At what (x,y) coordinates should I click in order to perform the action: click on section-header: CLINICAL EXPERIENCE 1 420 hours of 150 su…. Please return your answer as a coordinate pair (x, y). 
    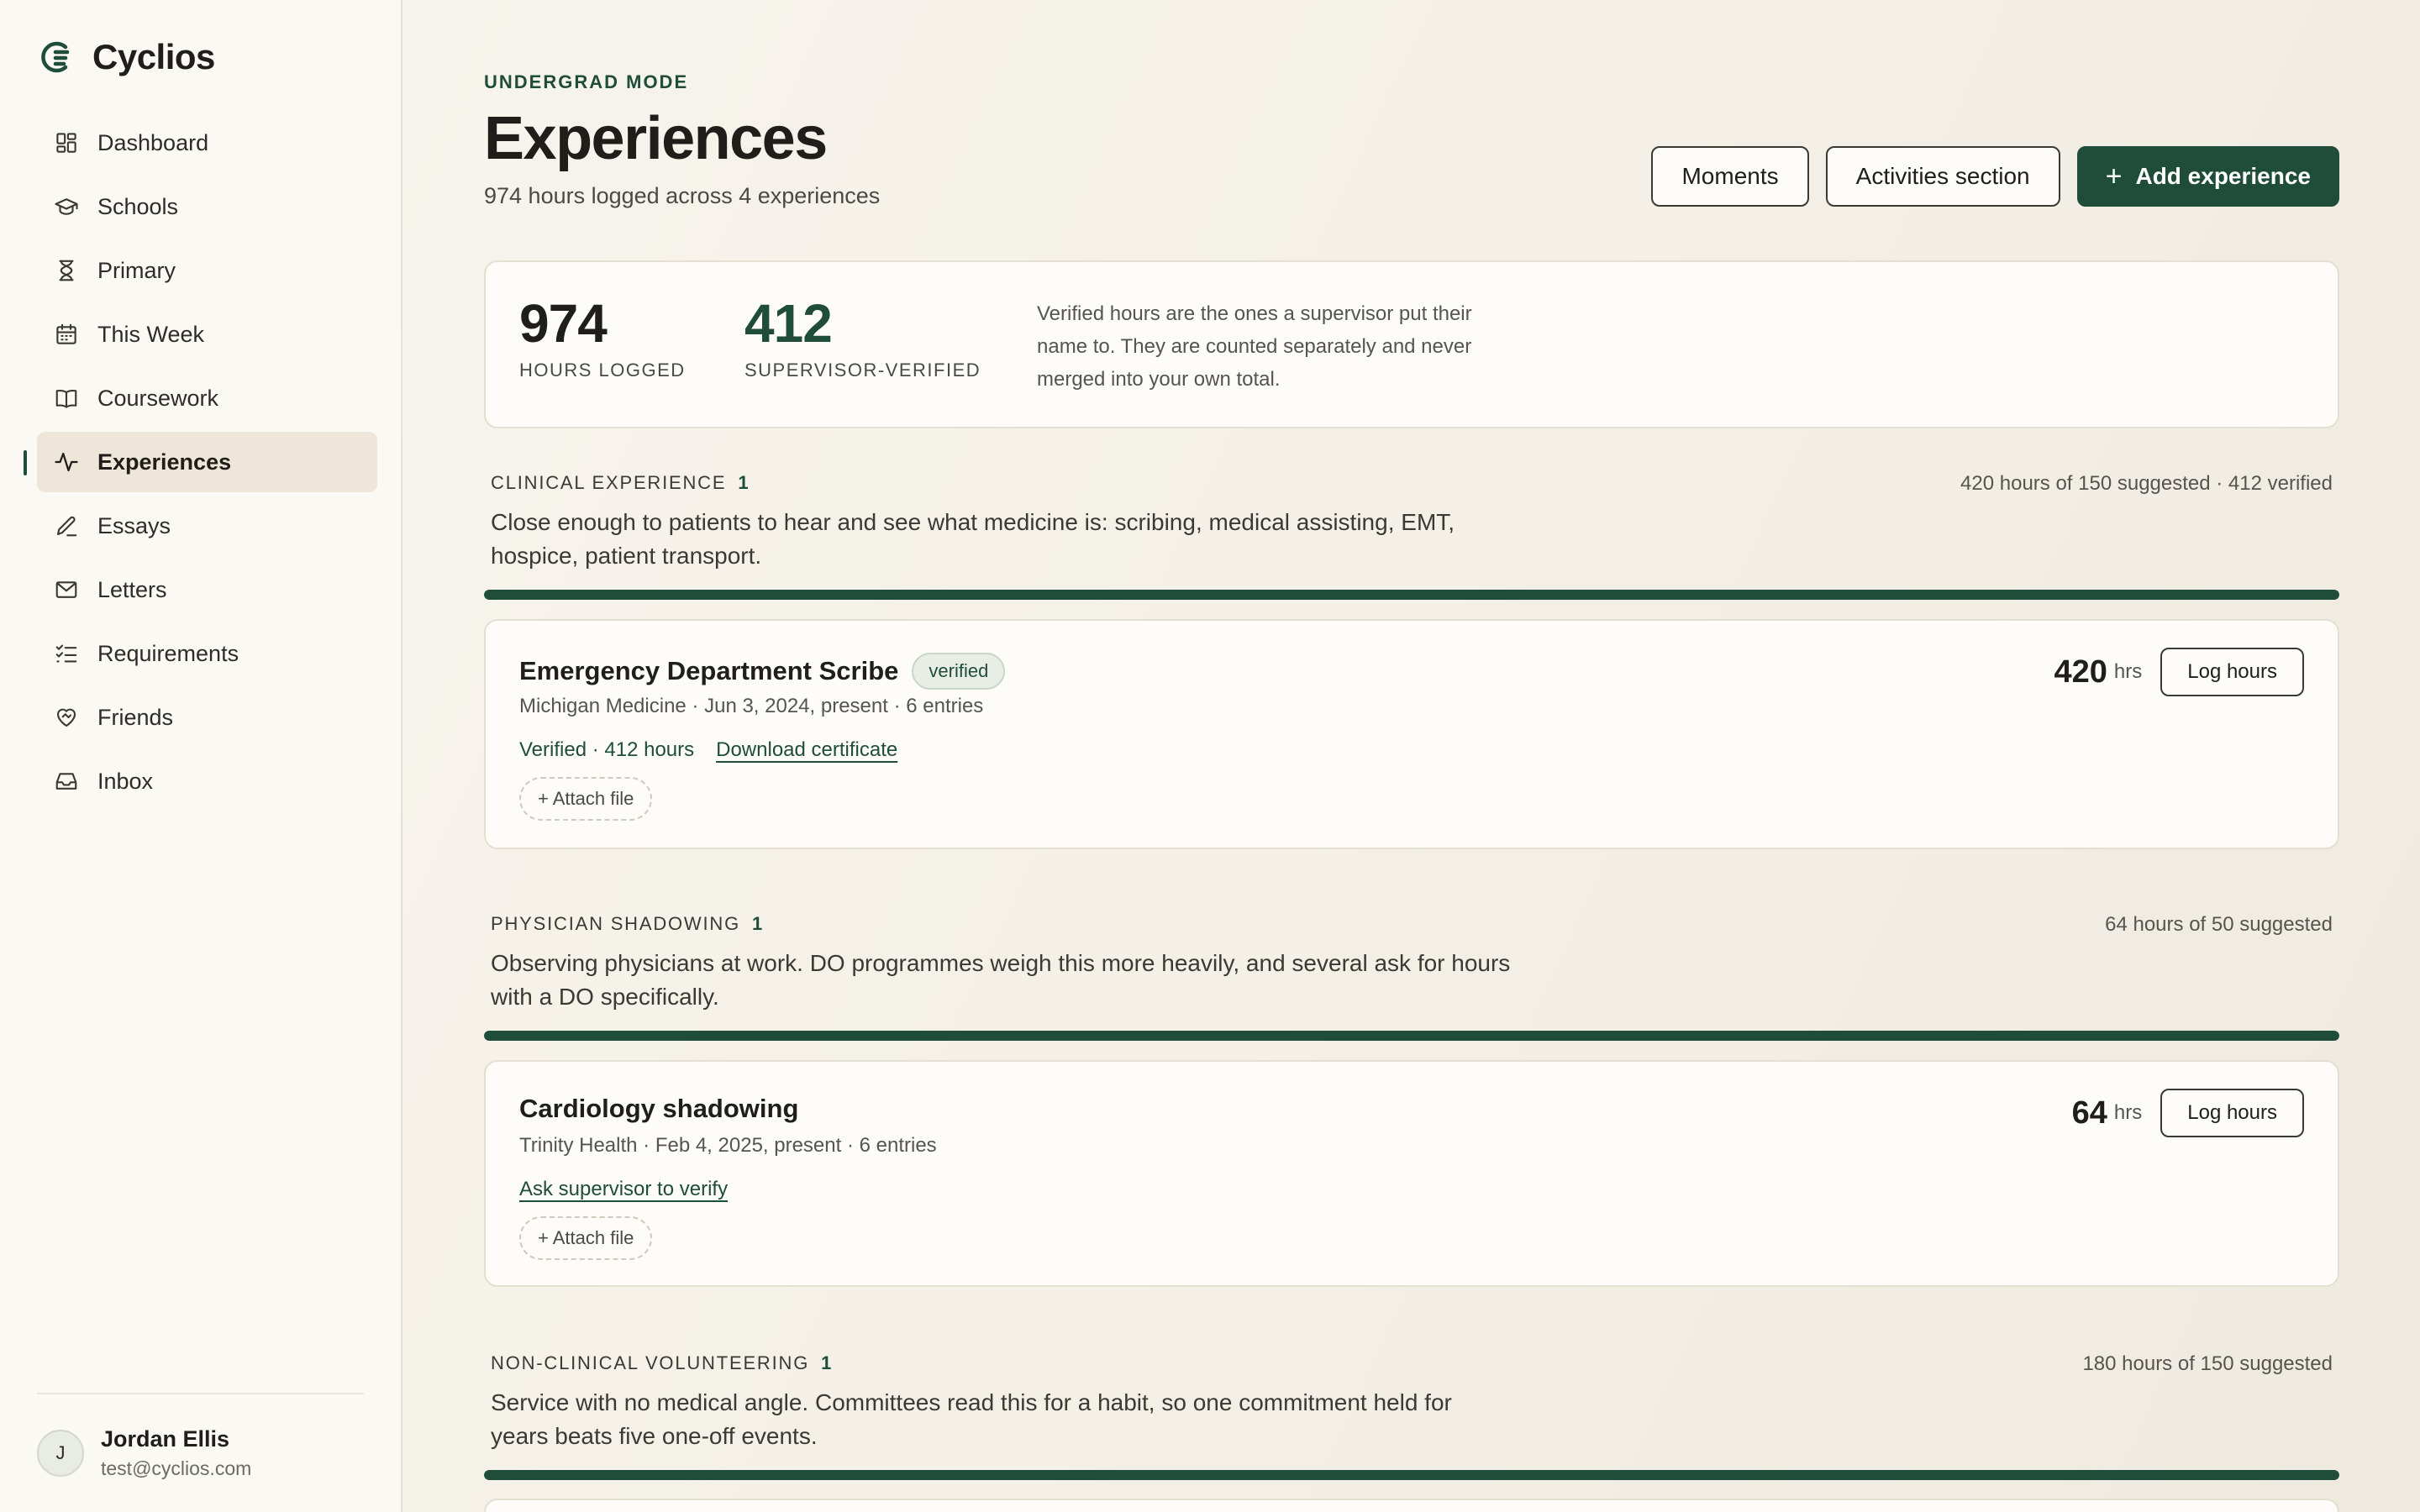
    Looking at the image, I should click on (1411, 489).